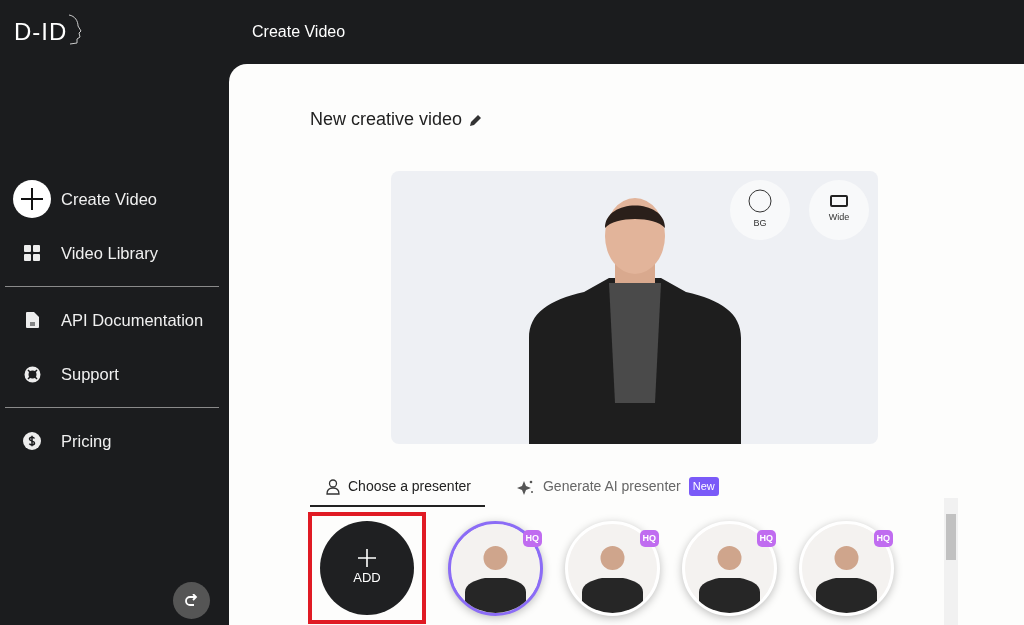  I want to click on person-icon, so click(333, 486).